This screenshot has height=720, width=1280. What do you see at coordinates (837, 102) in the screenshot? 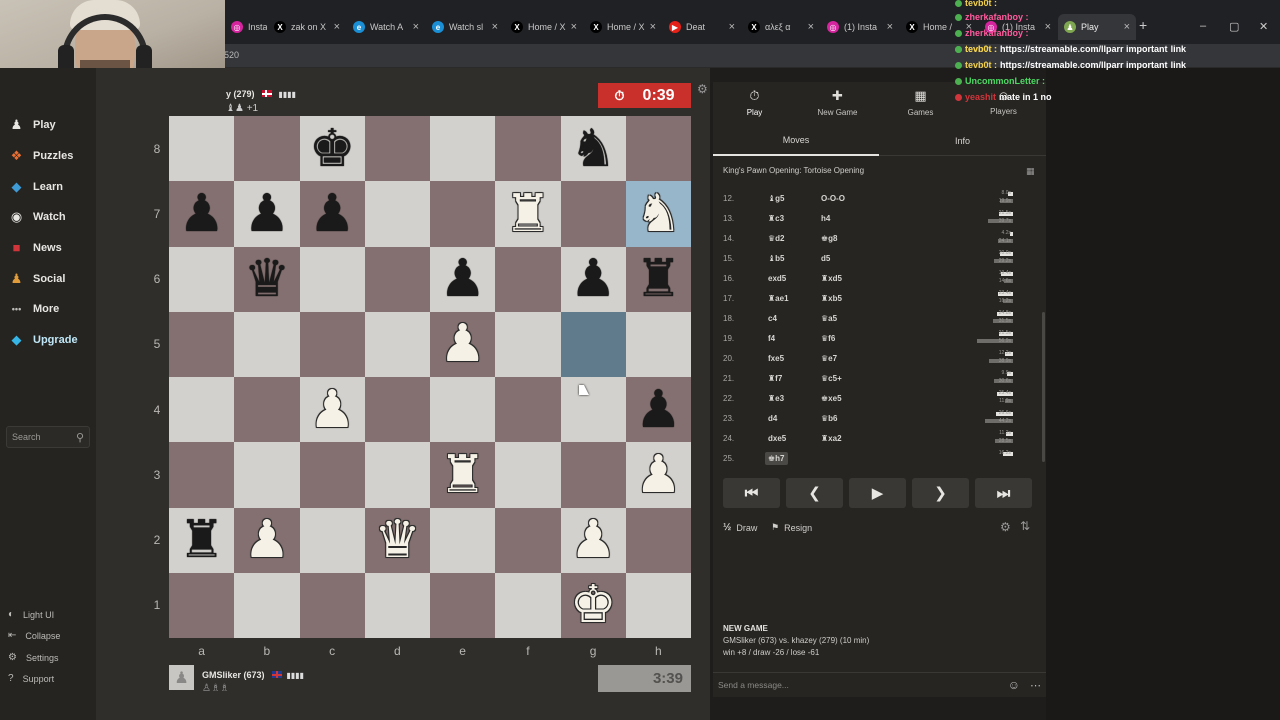
I see `tab-new-game: ✚ New Game` at bounding box center [837, 102].